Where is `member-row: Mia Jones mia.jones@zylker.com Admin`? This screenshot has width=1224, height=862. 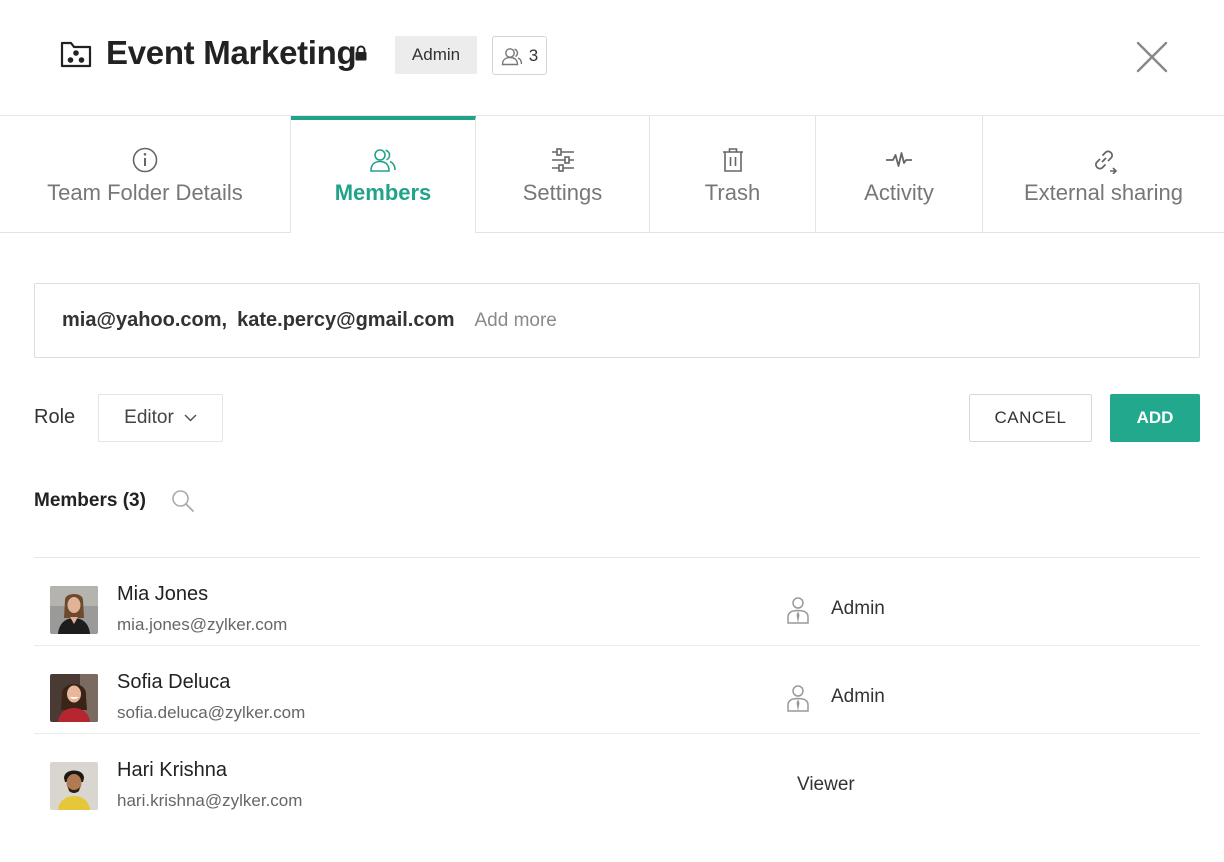
member-row: Mia Jones mia.jones@zylker.com Admin is located at coordinates (617, 602).